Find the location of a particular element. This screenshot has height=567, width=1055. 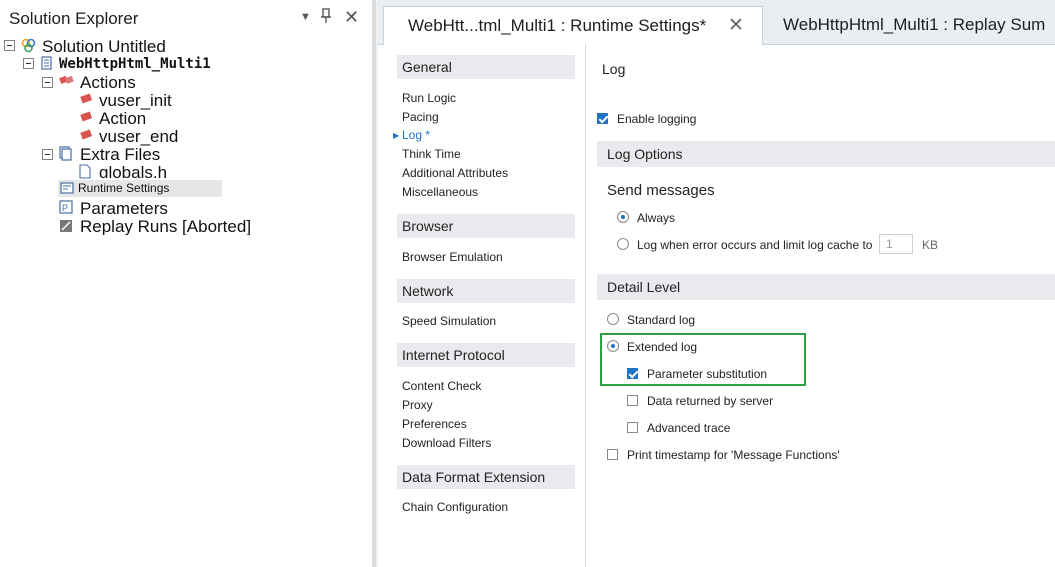

tree-solution: Solution Untitled is located at coordinates (104, 47).